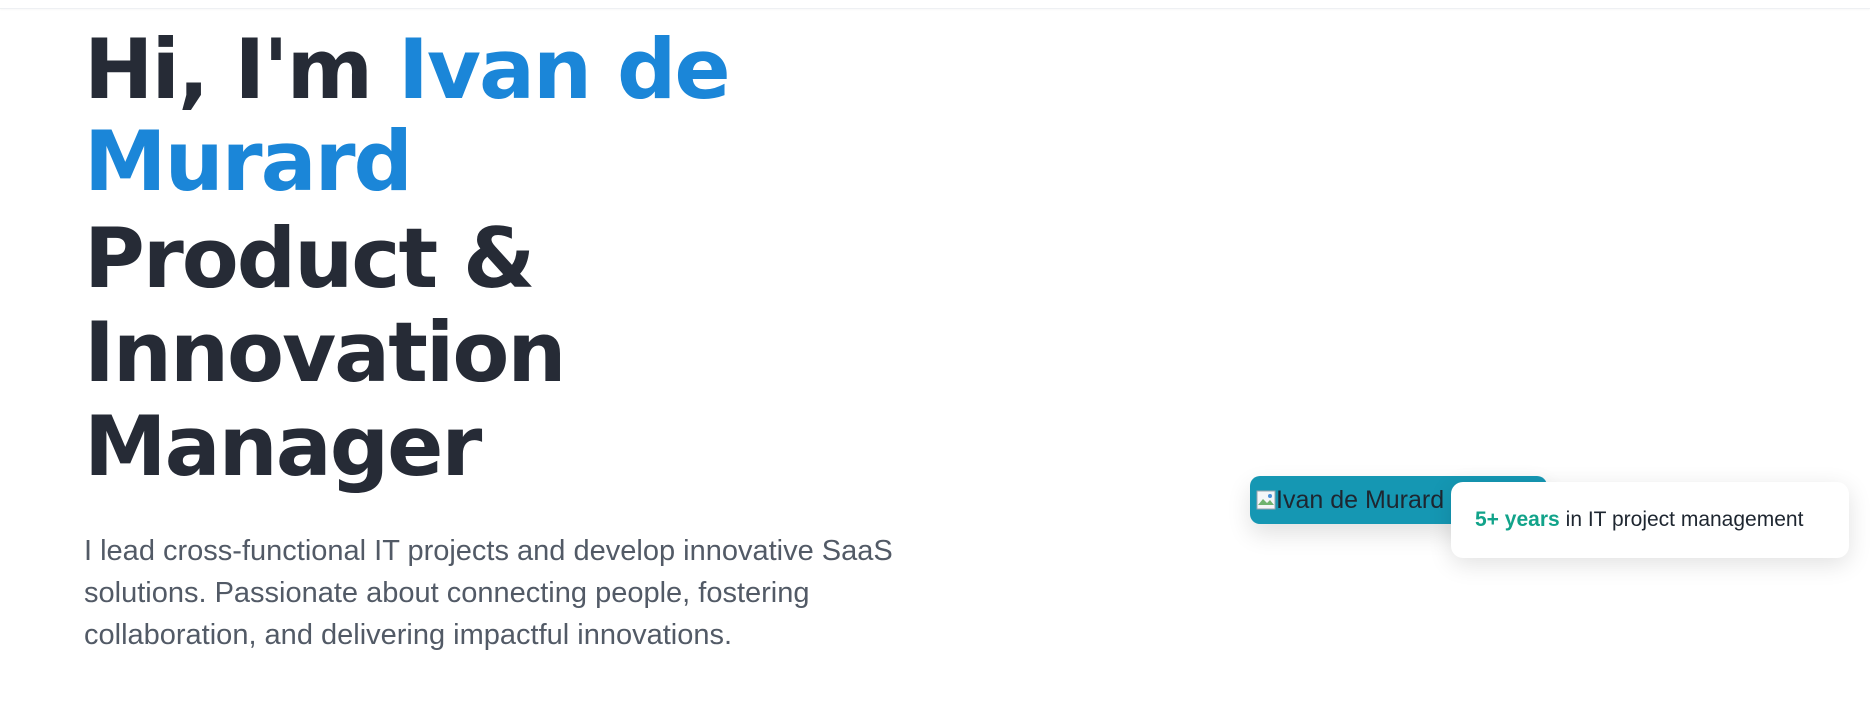 This screenshot has width=1870, height=703. I want to click on experience-badge: 5+ years in IT project management, so click(1650, 520).